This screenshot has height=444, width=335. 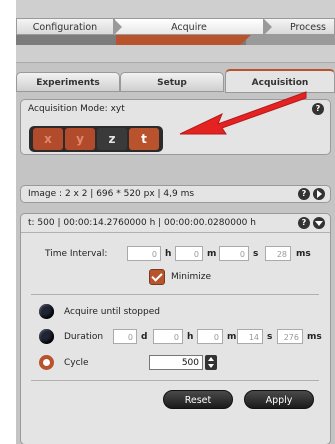 What do you see at coordinates (191, 277) in the screenshot?
I see `minimize-label: Minimize` at bounding box center [191, 277].